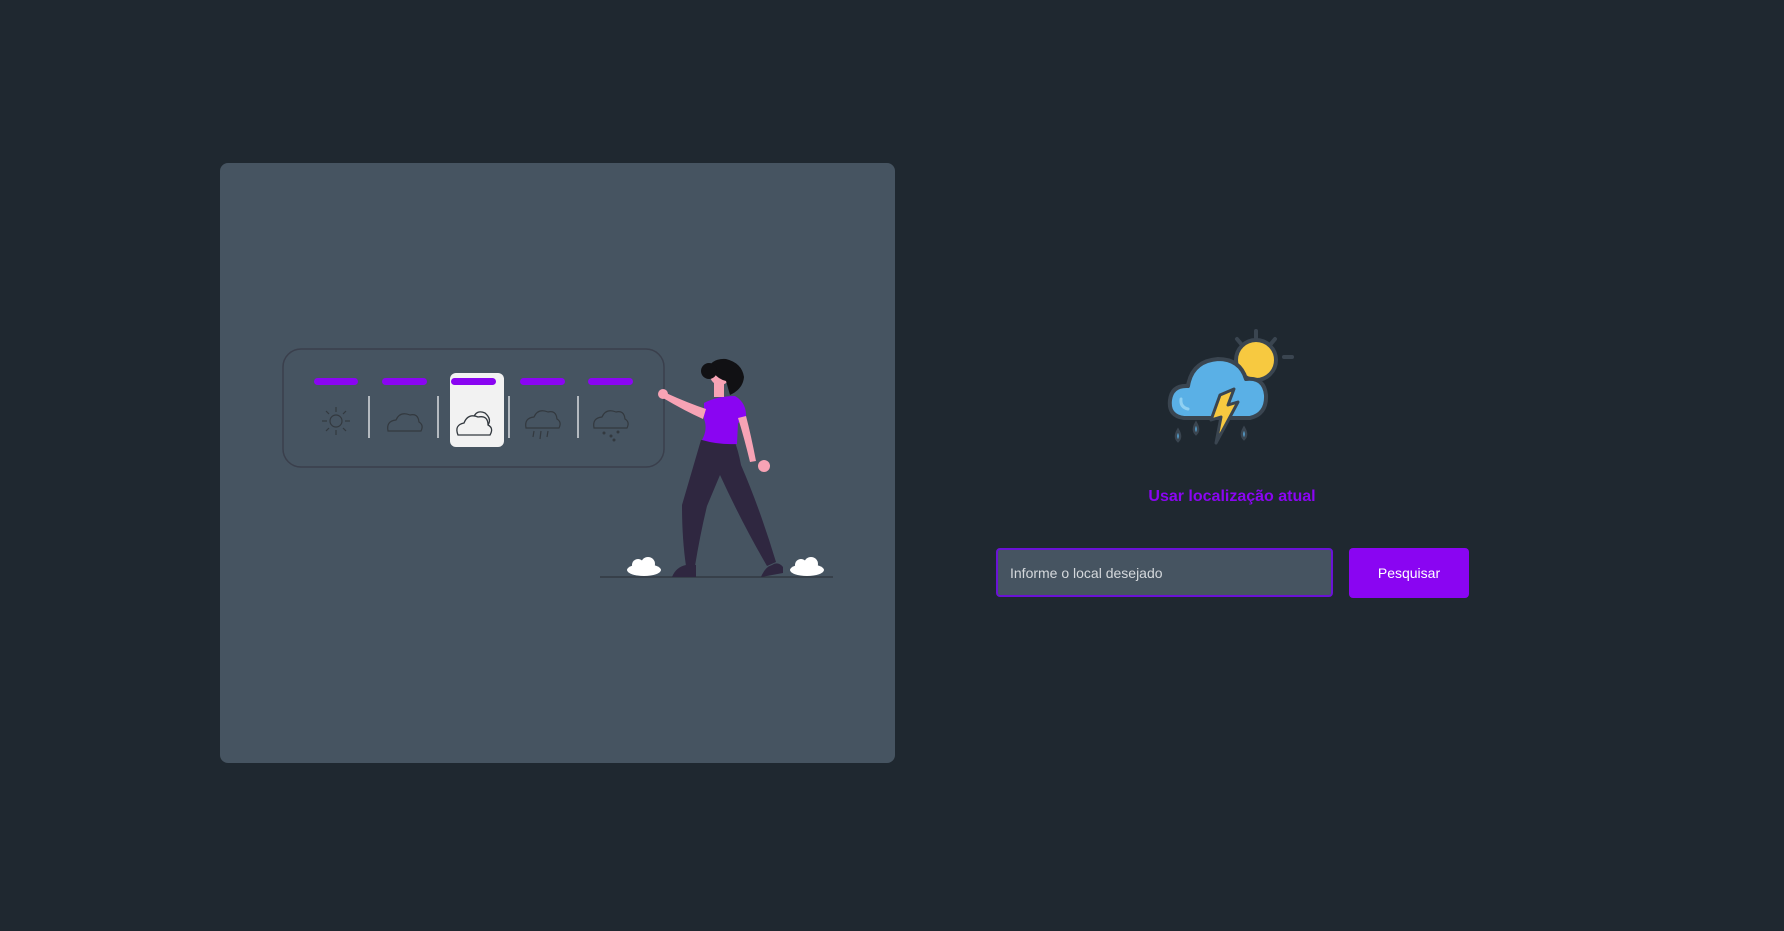  What do you see at coordinates (1232, 497) in the screenshot?
I see `use-current-location-link: Usar localização atual` at bounding box center [1232, 497].